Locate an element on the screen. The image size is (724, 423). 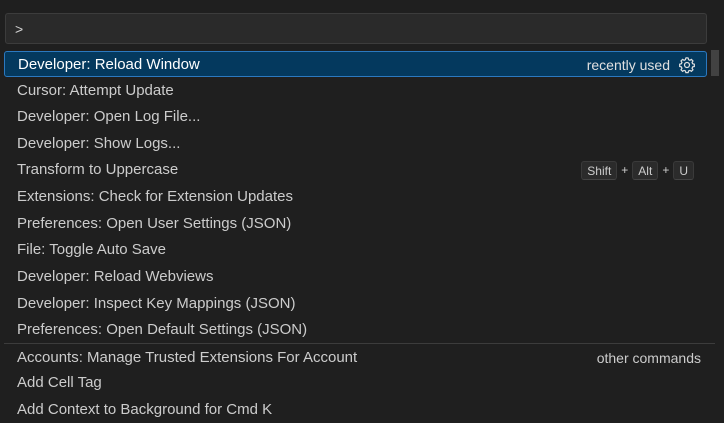
gear-icon is located at coordinates (687, 65).